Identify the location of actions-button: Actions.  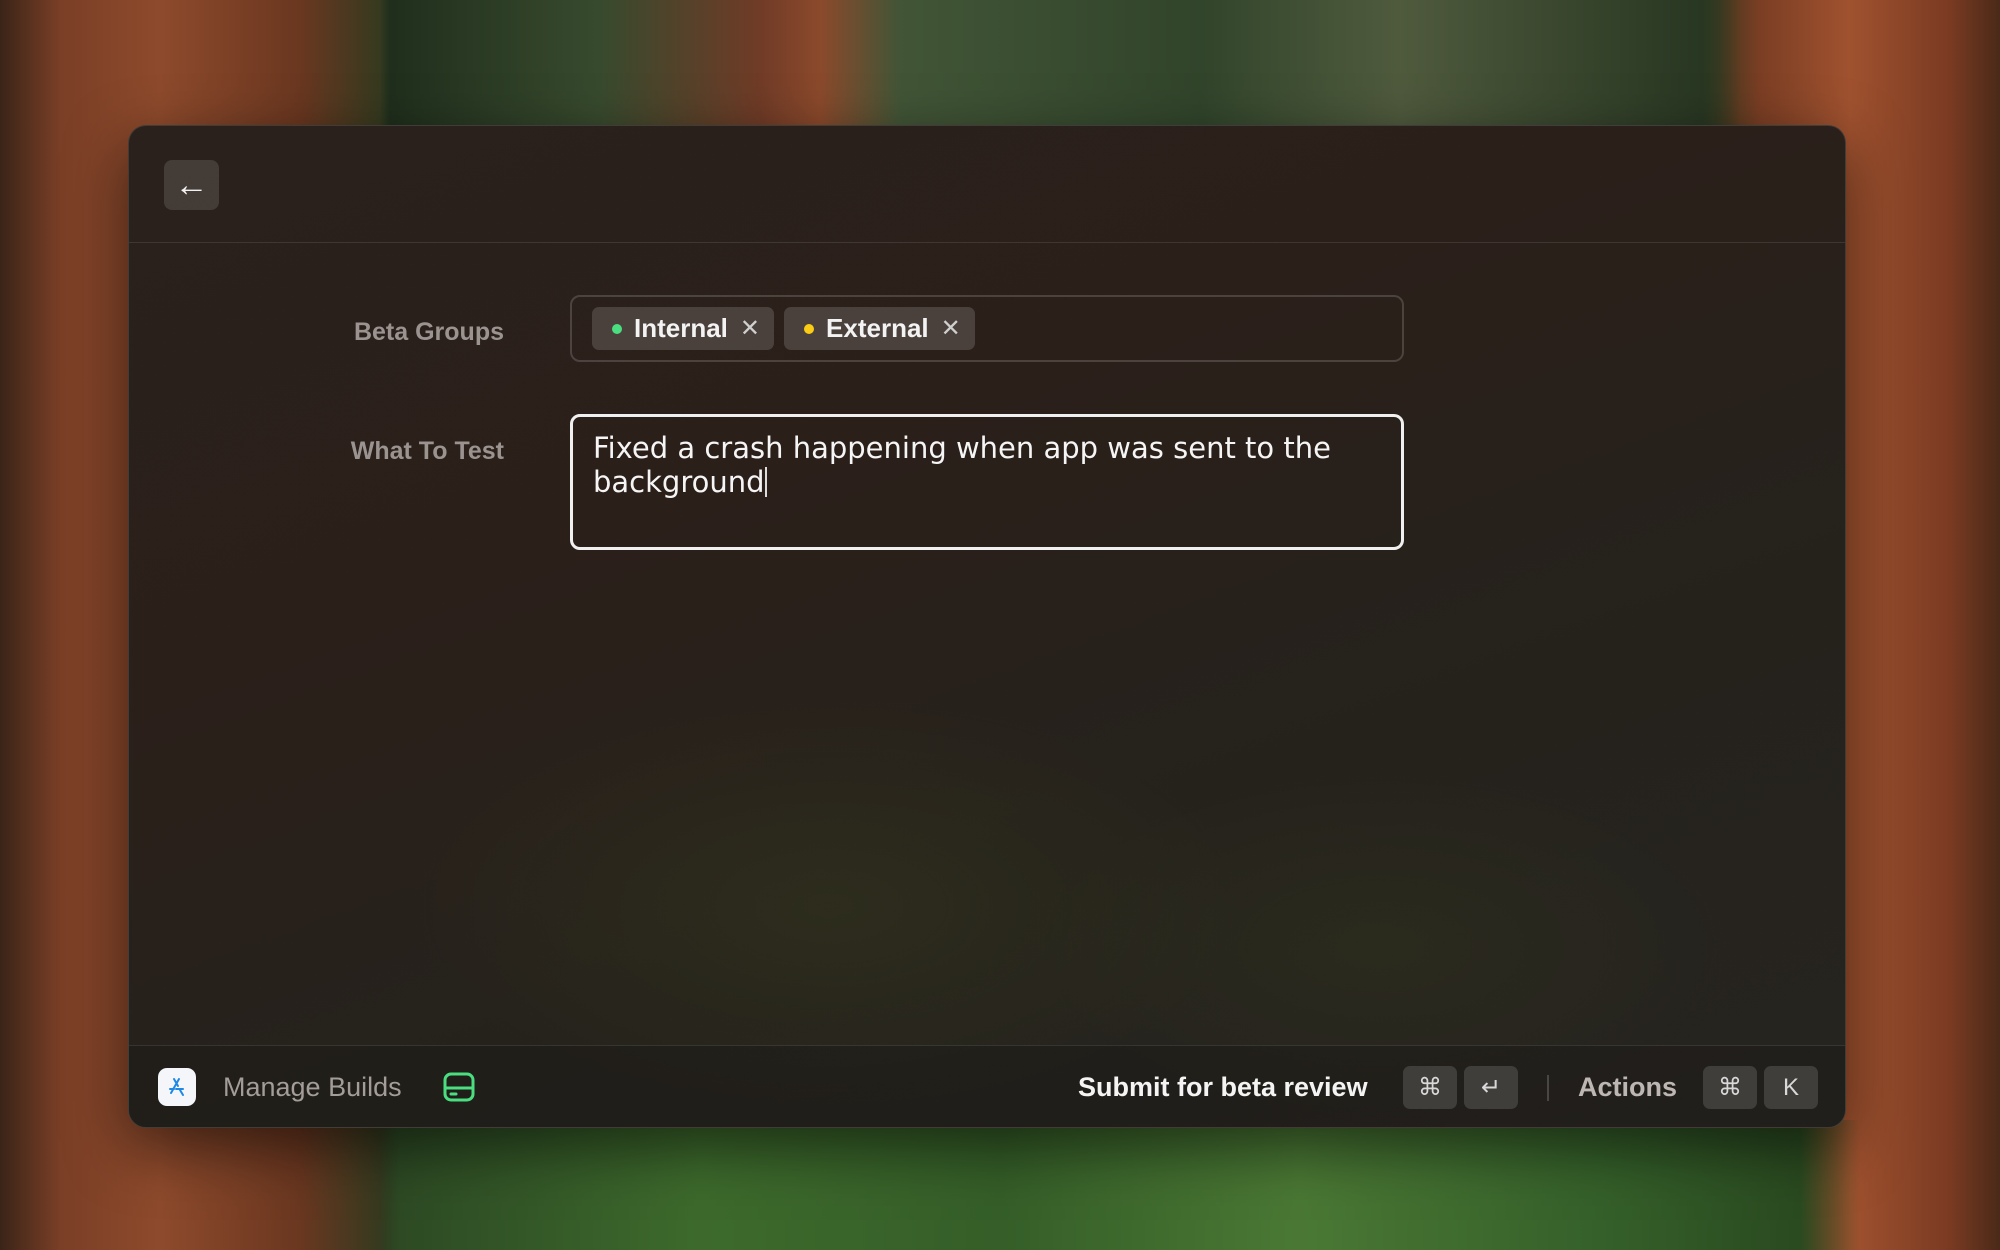
(1627, 1087).